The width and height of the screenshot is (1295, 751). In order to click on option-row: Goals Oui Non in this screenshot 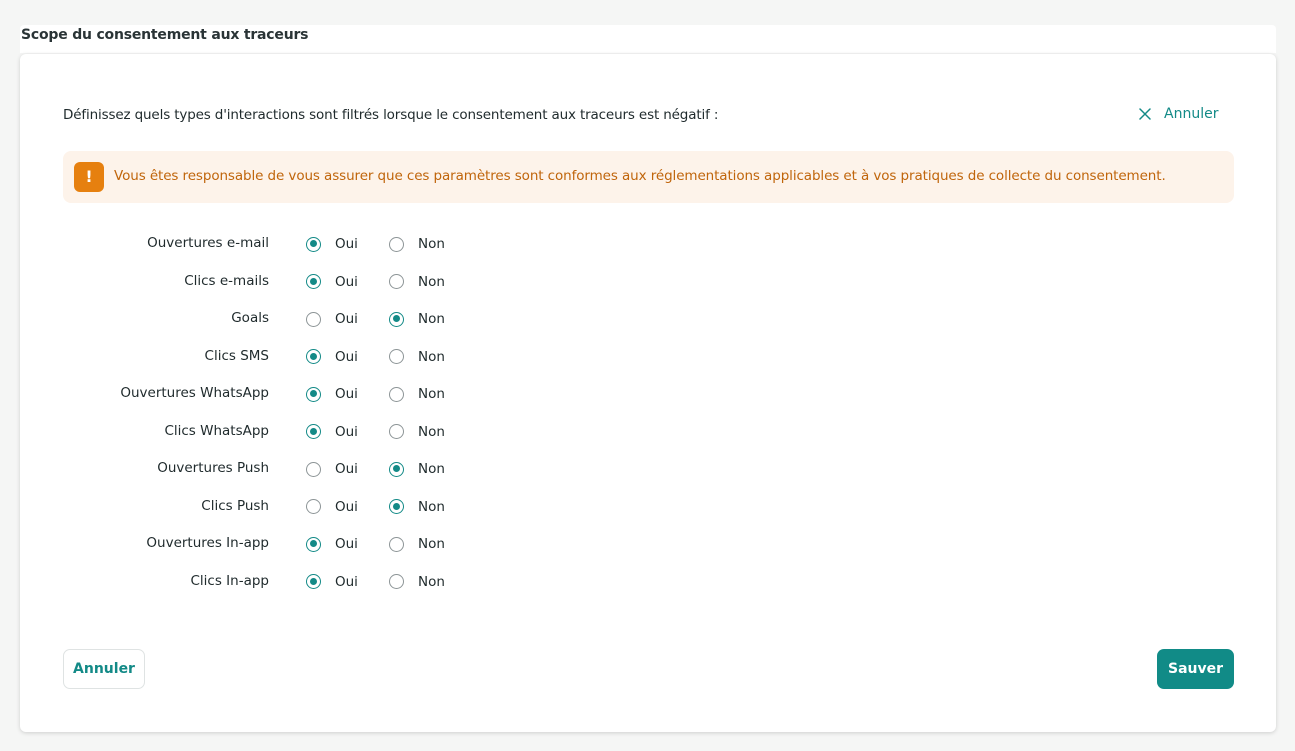, I will do `click(320, 325)`.